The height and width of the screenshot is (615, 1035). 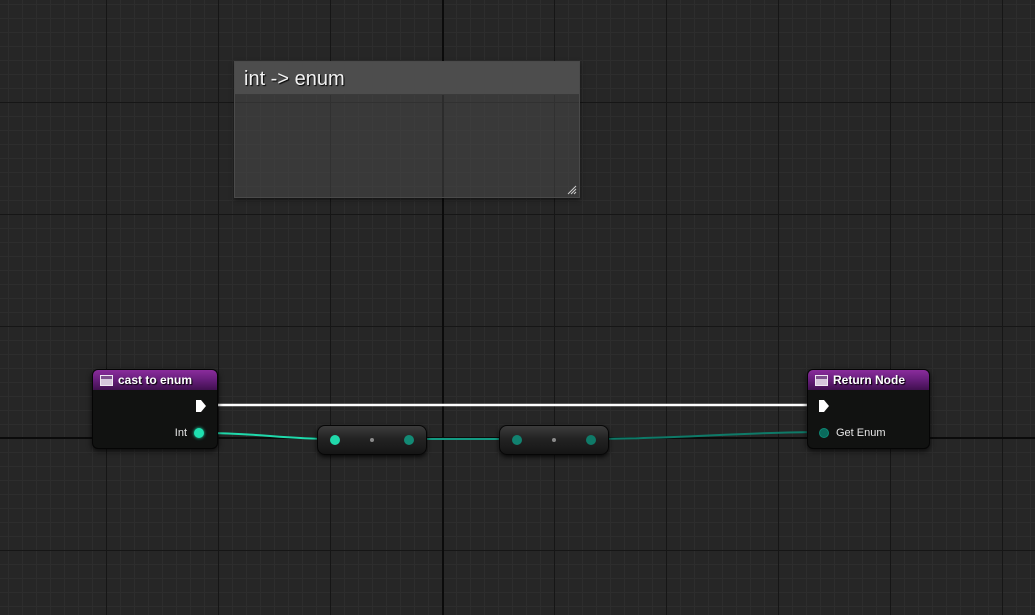 What do you see at coordinates (199, 433) in the screenshot?
I see `int-output-pin` at bounding box center [199, 433].